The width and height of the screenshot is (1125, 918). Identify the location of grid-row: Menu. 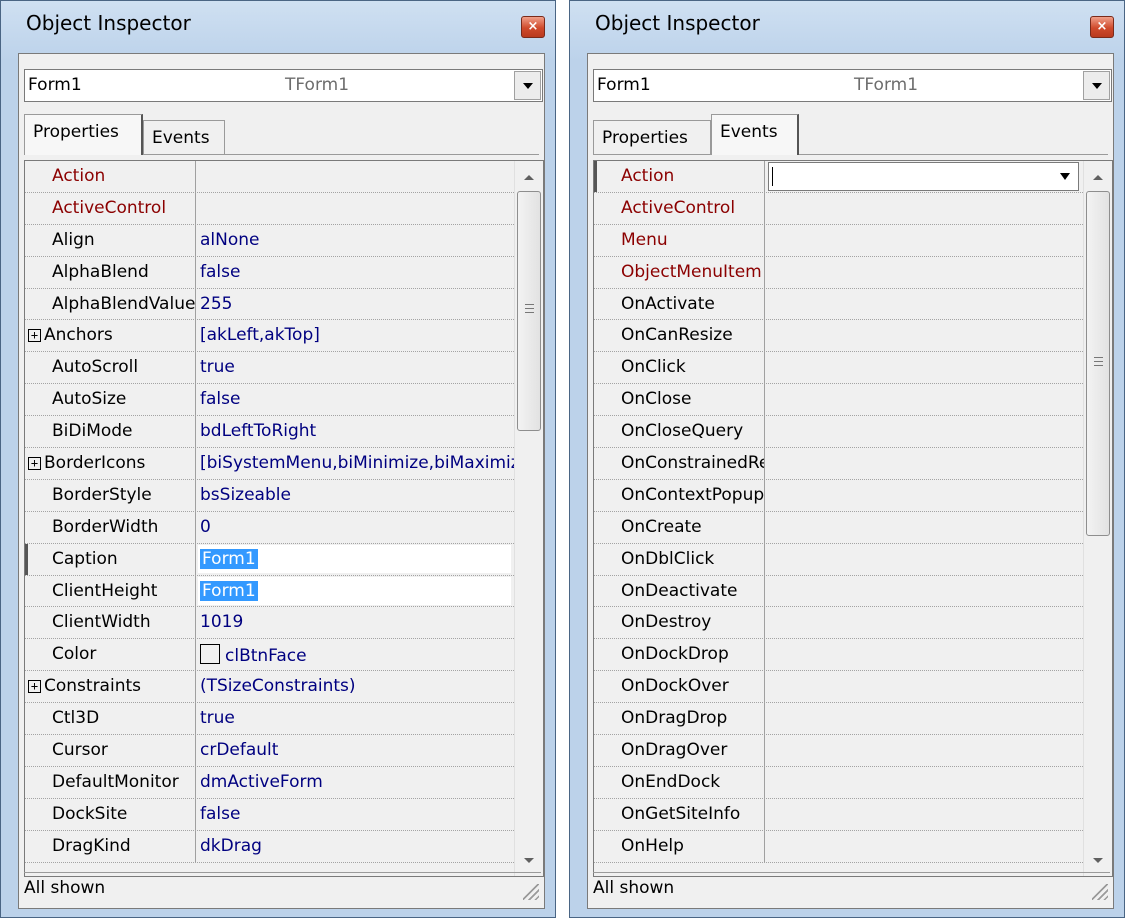
(838, 240).